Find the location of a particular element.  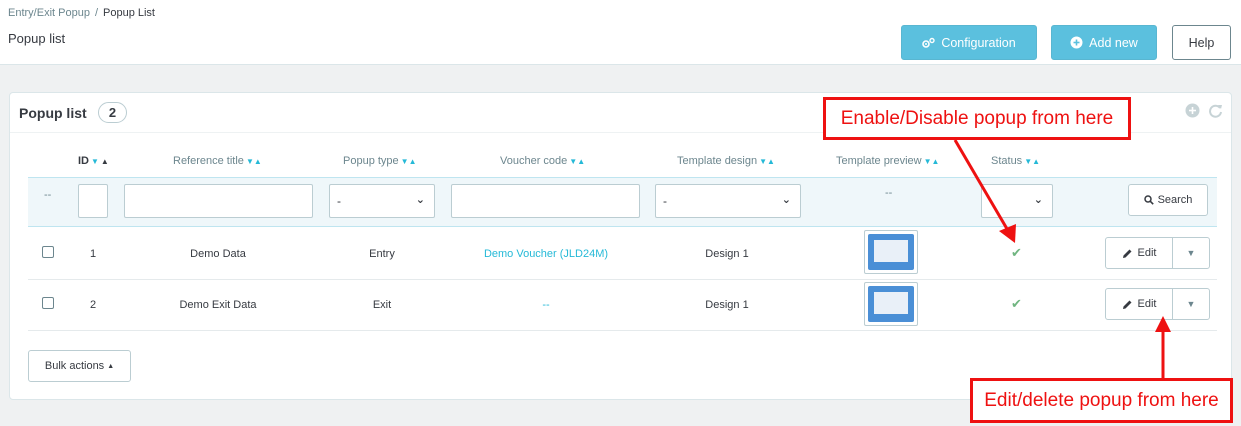

row-reference-title: Demo Data is located at coordinates (218, 254).